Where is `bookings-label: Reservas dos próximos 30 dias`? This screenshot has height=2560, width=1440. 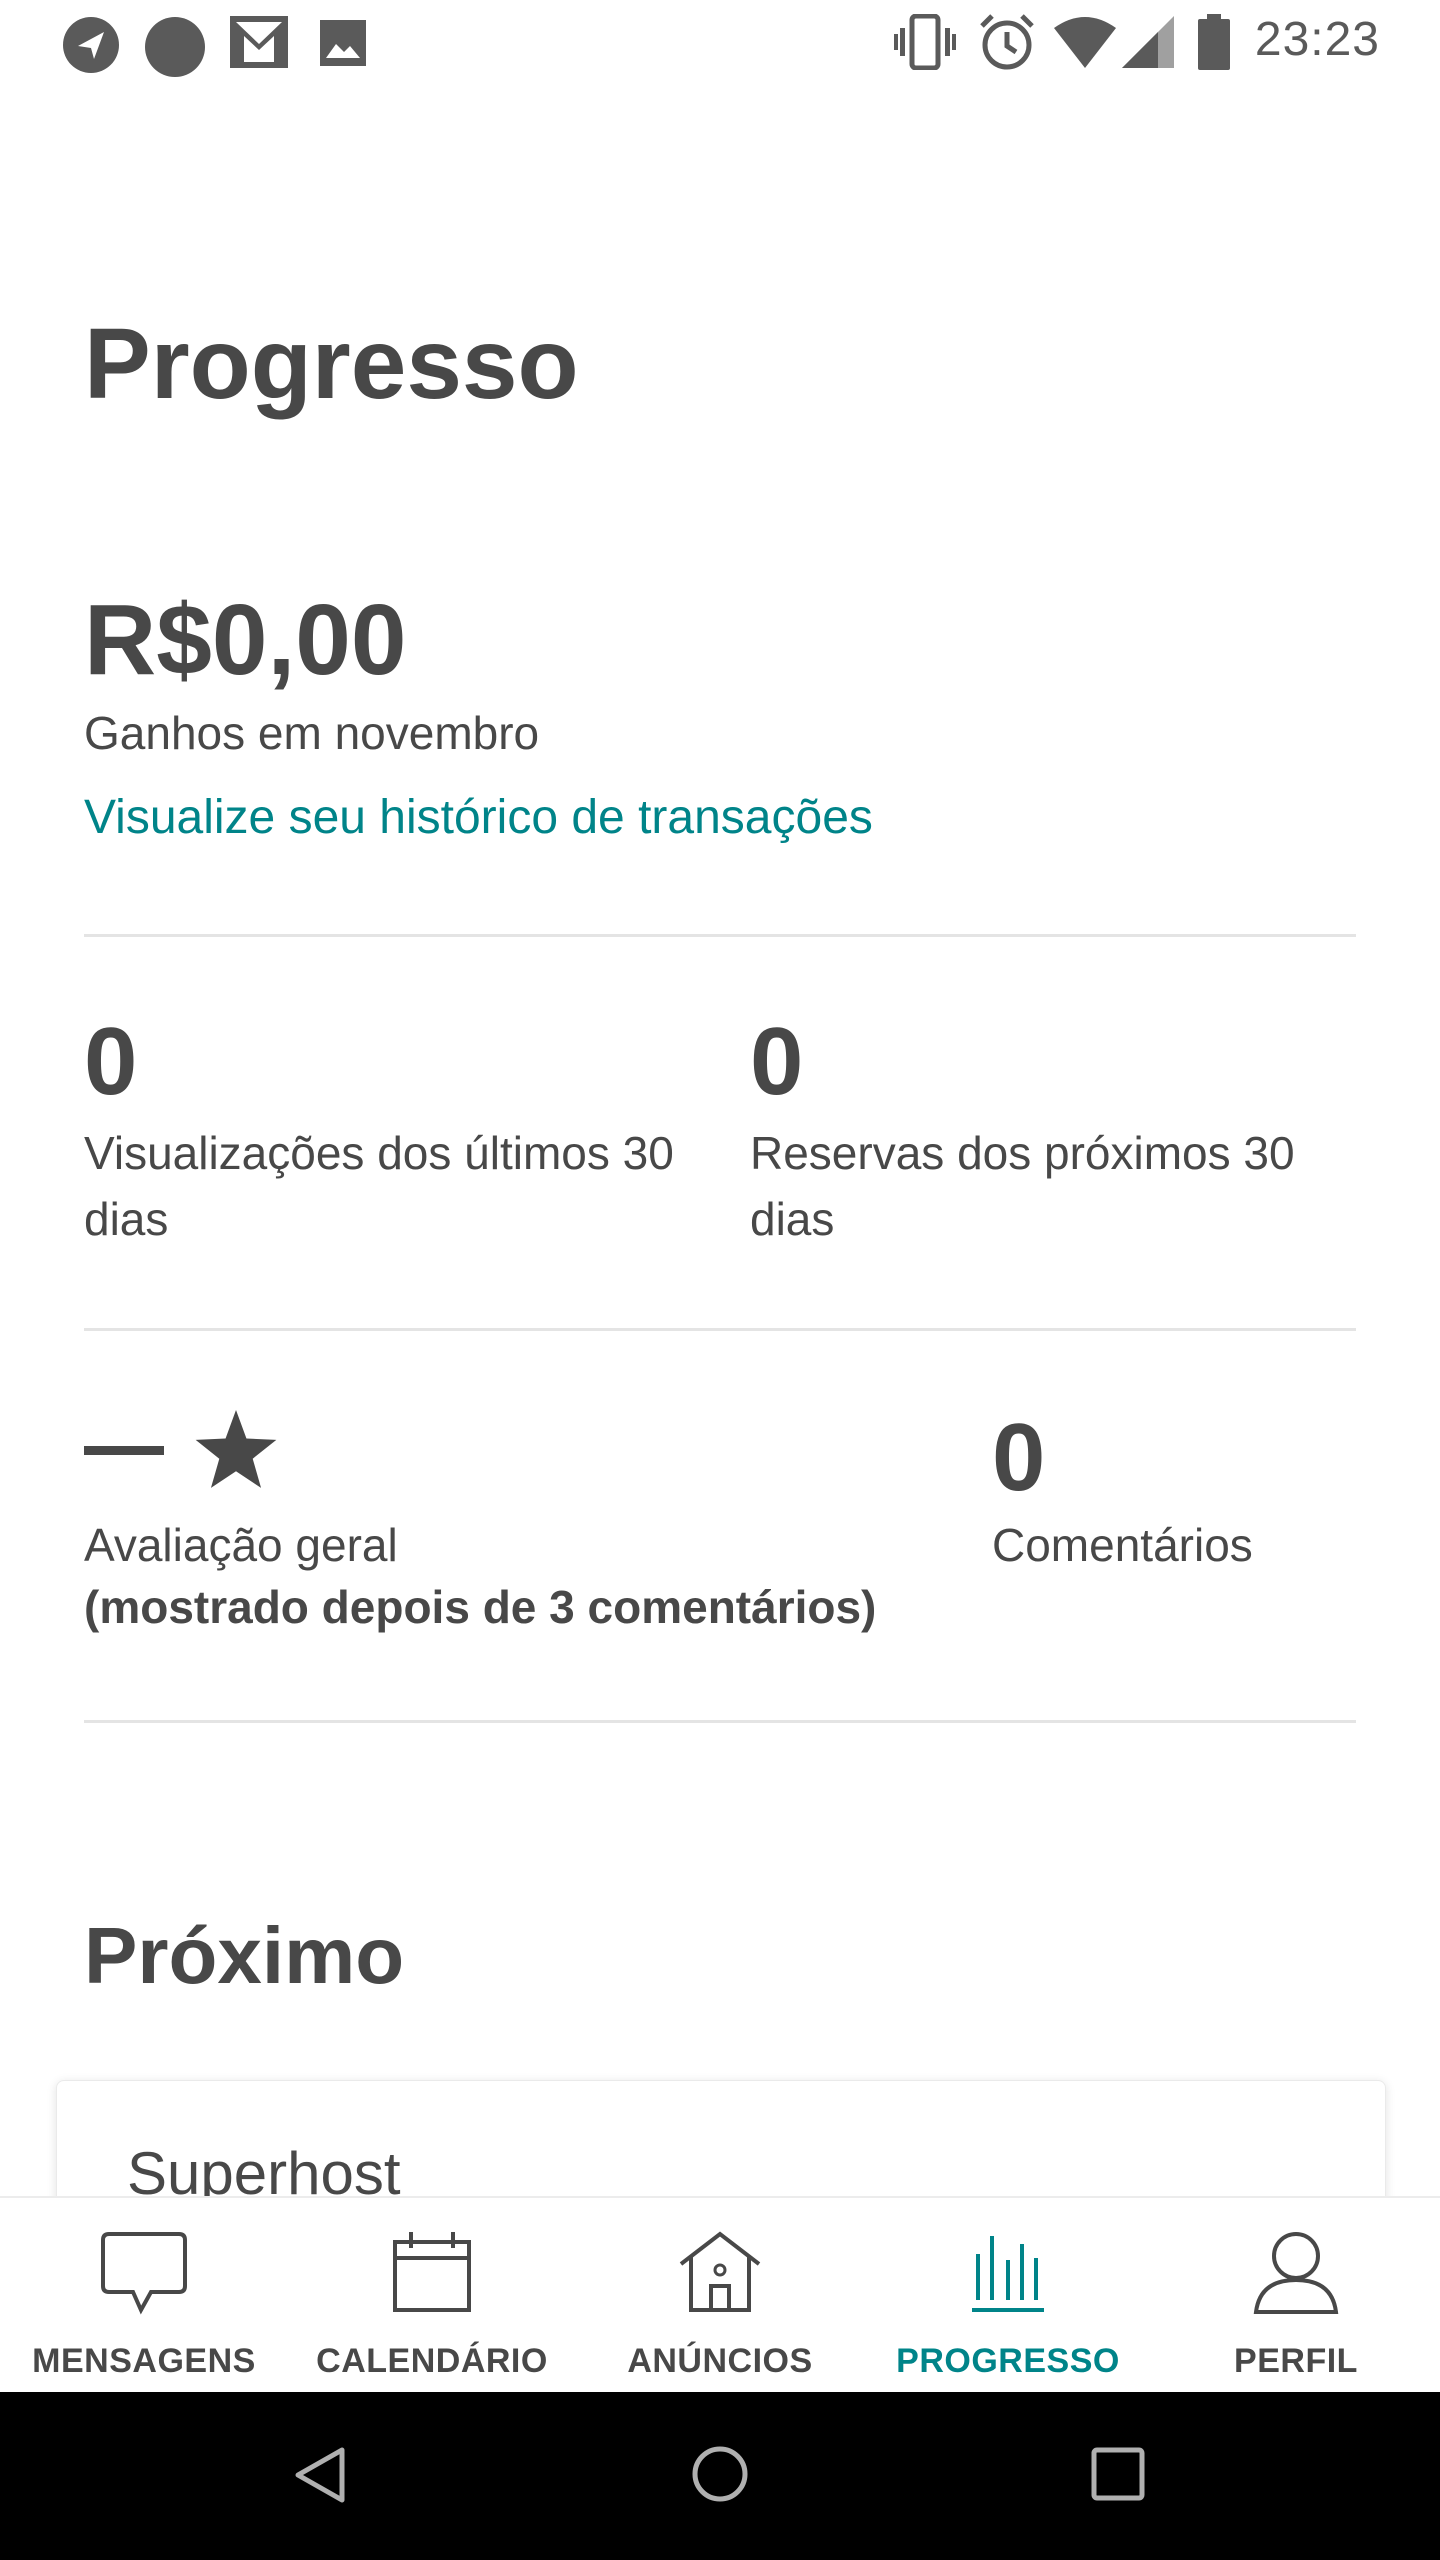
bookings-label: Reservas dos próximos 30 dias is located at coordinates (1060, 1186).